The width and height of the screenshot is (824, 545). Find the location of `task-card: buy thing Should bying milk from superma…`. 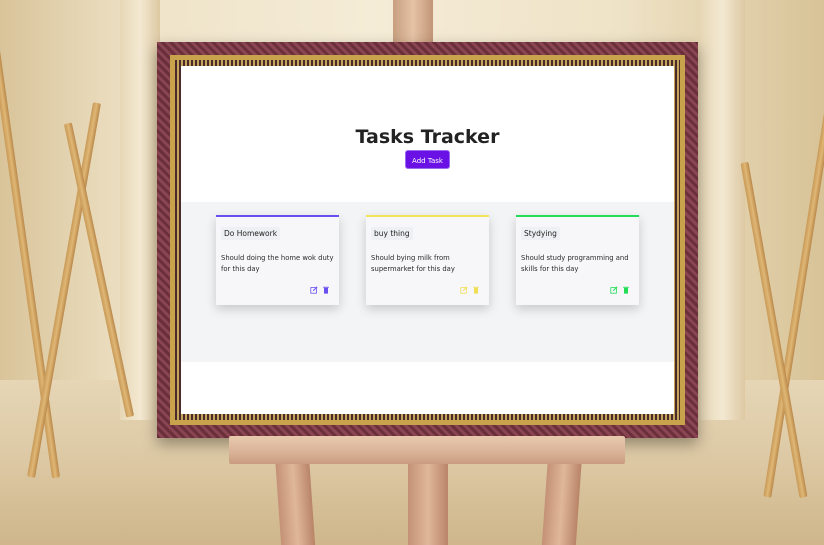

task-card: buy thing Should bying milk from superma… is located at coordinates (427, 260).